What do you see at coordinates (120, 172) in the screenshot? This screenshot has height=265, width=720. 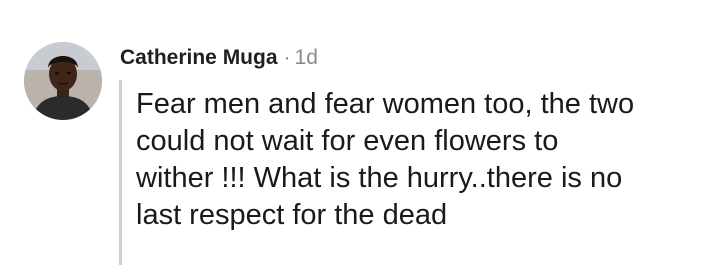 I see `thread-line` at bounding box center [120, 172].